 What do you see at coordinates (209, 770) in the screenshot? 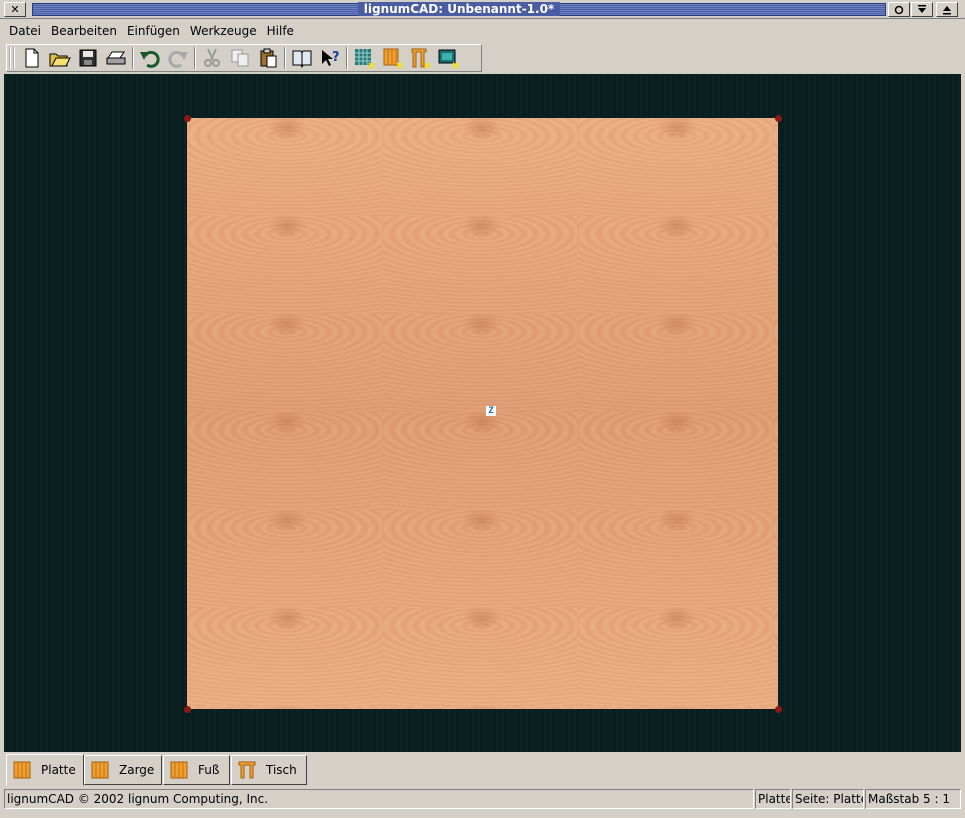
I see `tab-label: Fuß` at bounding box center [209, 770].